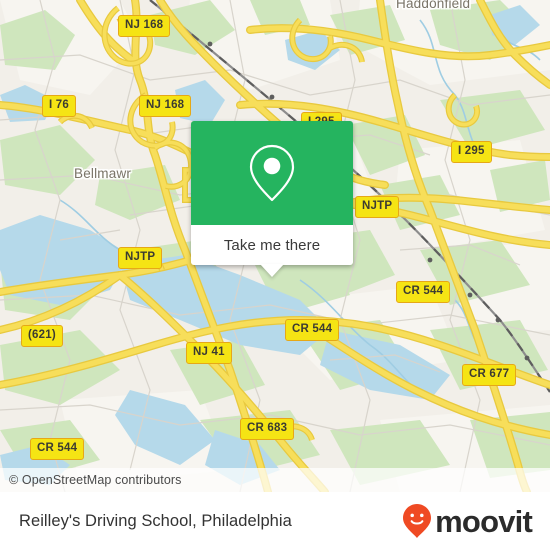  What do you see at coordinates (272, 270) in the screenshot?
I see `popup-tail-pointer` at bounding box center [272, 270].